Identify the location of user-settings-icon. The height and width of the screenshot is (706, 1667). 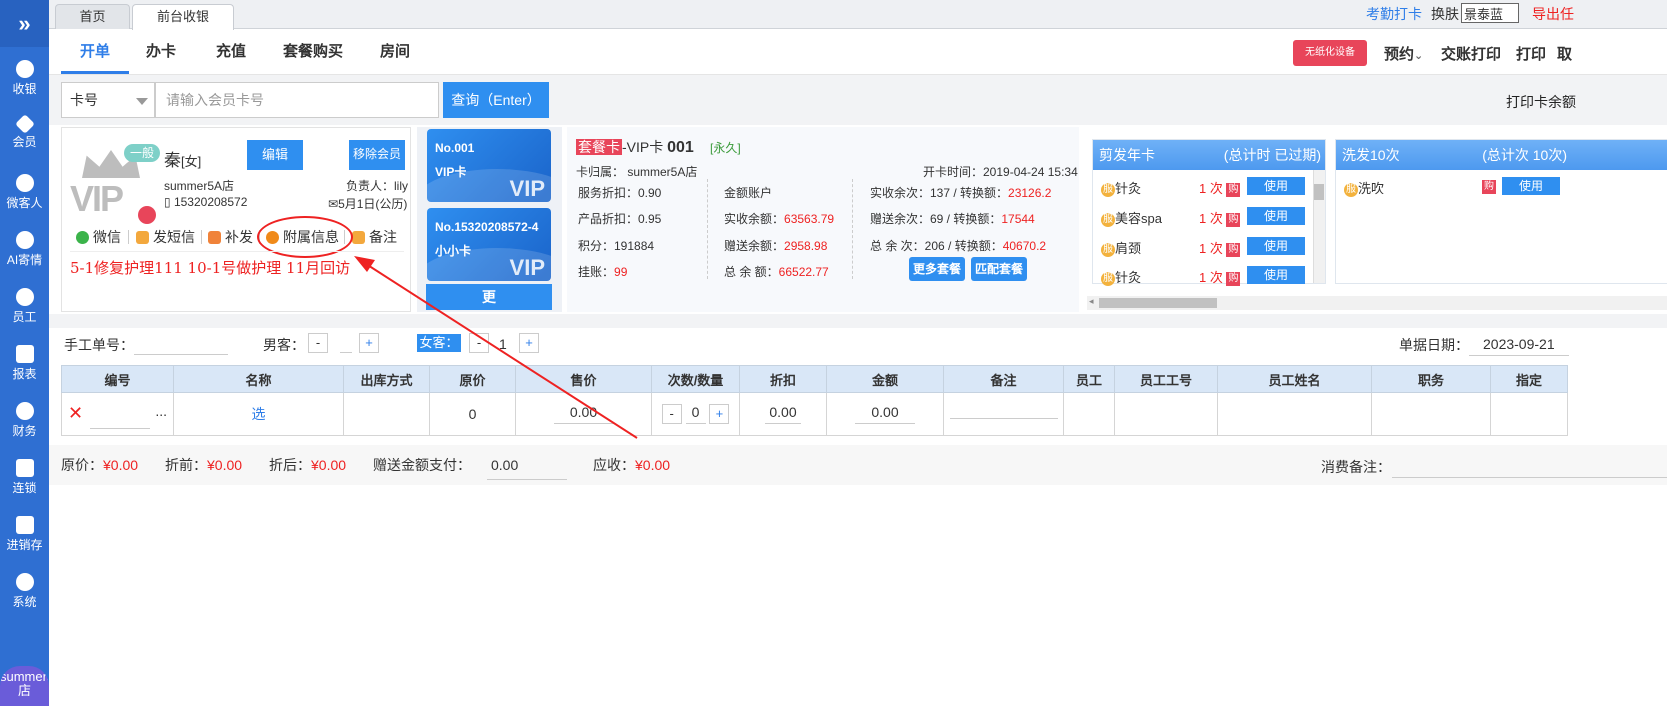
(24, 240).